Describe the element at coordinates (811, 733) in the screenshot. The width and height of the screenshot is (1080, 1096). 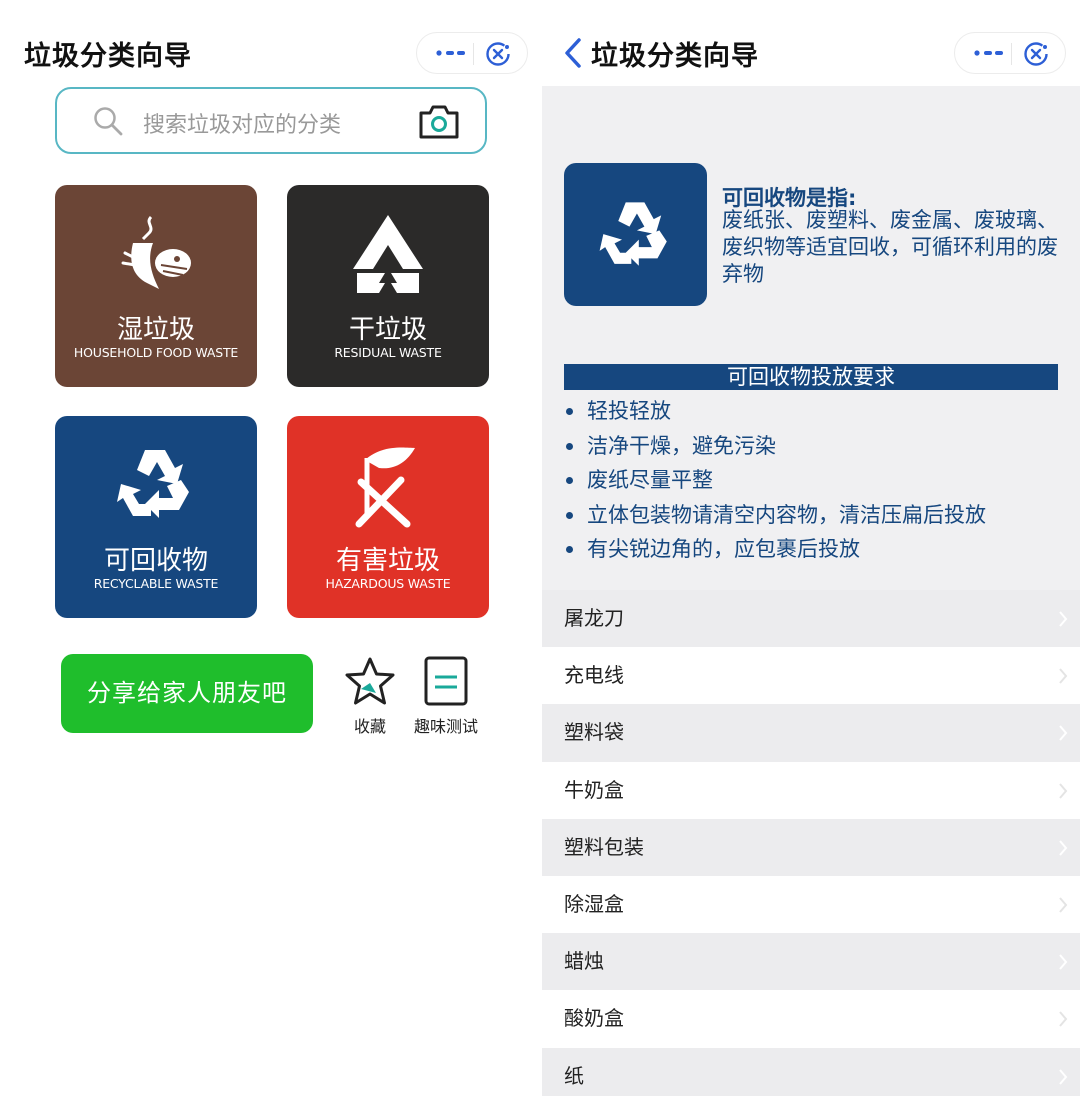
I see `list-item: 塑料袋` at that location.